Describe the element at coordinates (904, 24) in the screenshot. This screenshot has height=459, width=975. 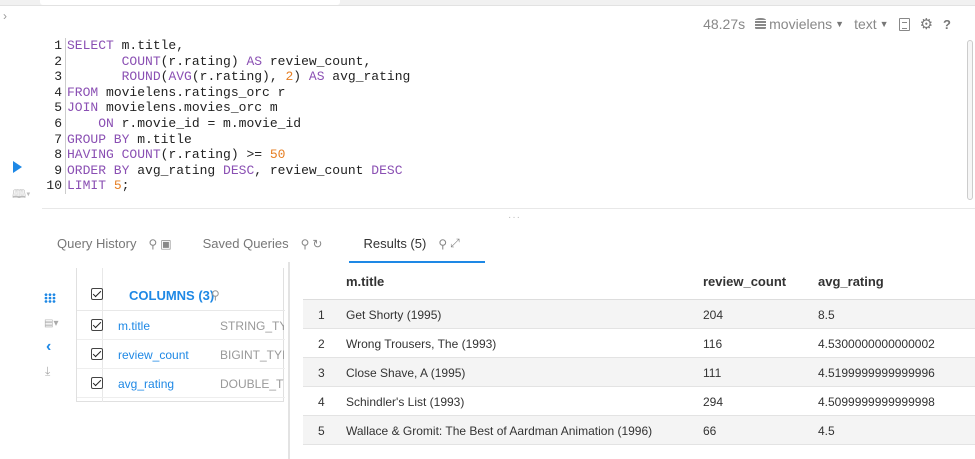
I see `document-icon` at that location.